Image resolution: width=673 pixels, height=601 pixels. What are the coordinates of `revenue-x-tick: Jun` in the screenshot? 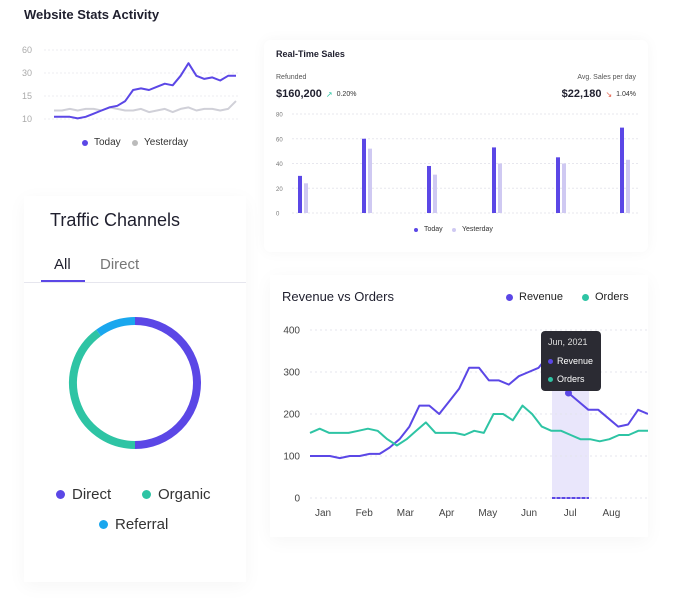 It's located at (529, 513).